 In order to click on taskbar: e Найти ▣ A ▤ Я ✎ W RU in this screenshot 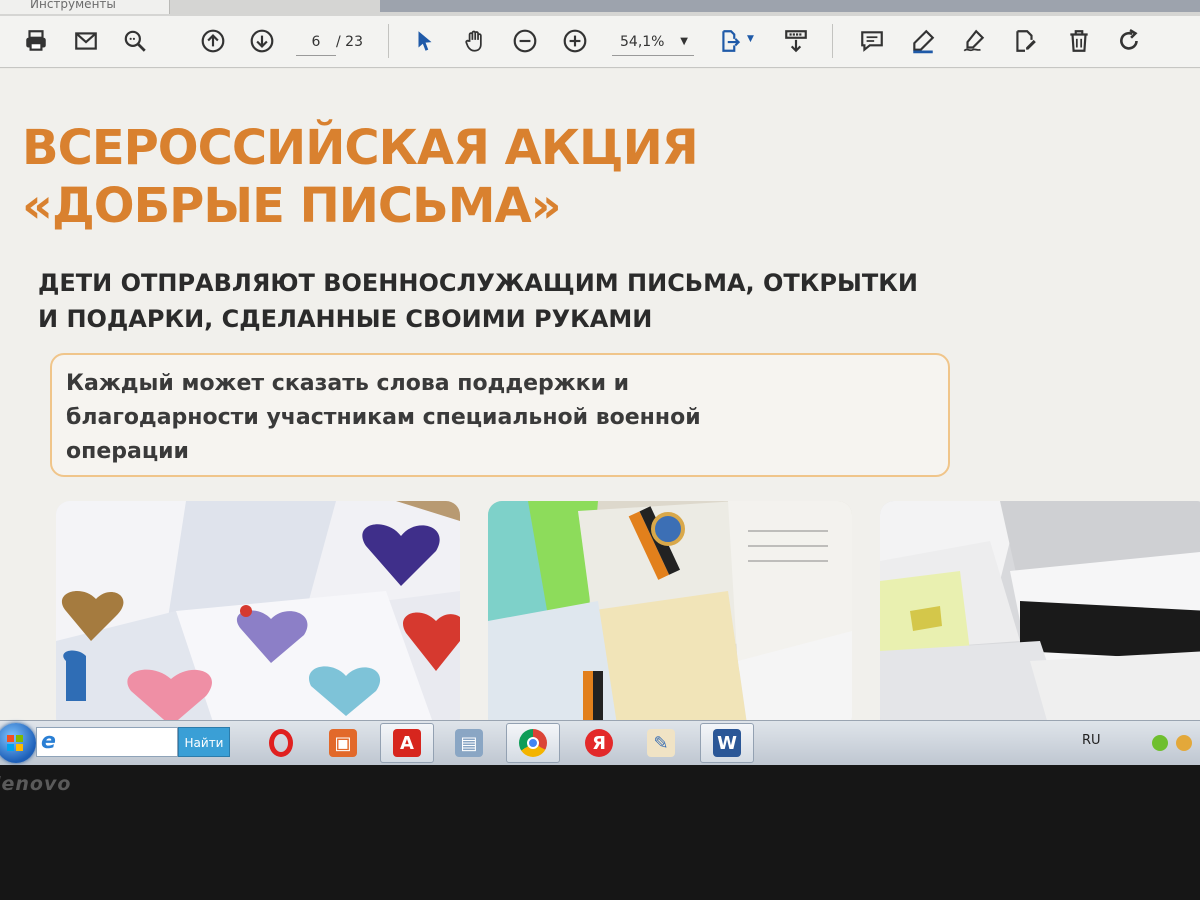, I will do `click(600, 742)`.